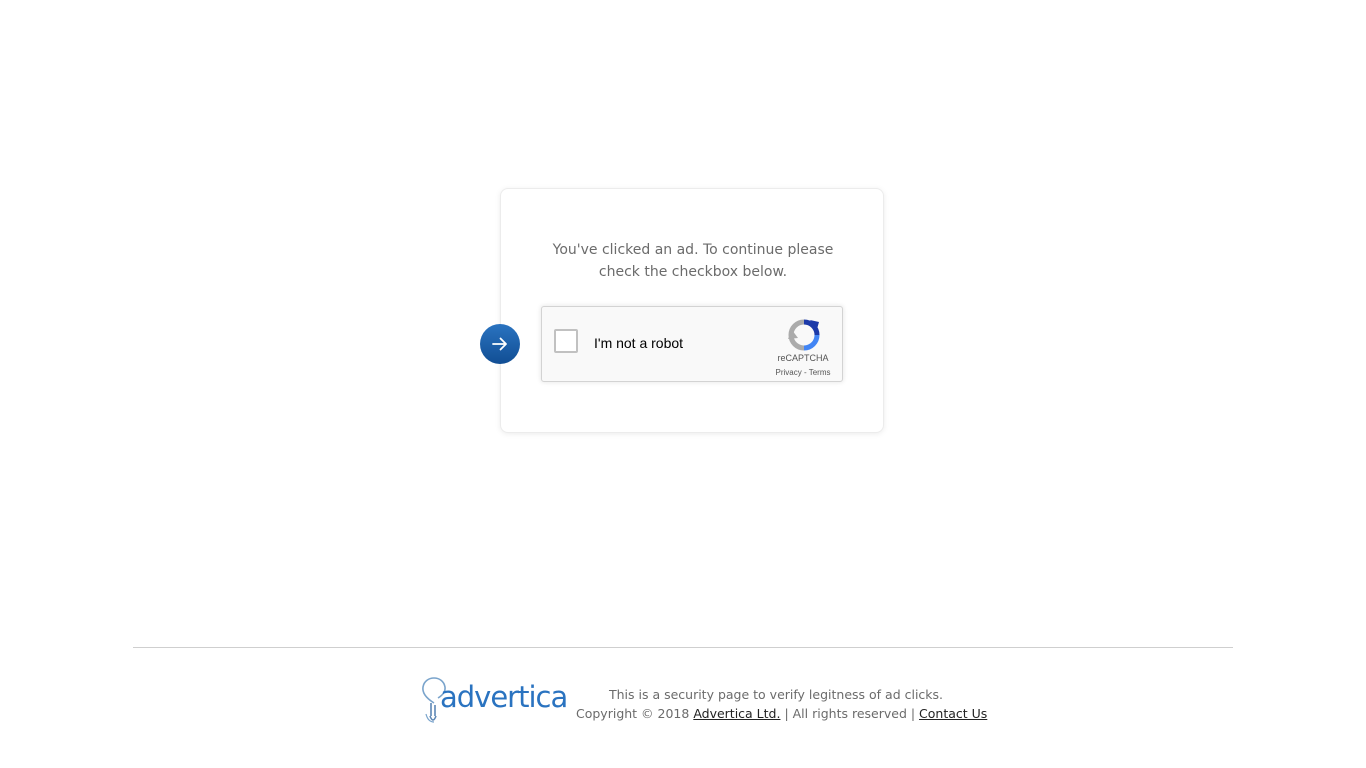  Describe the element at coordinates (635, 713) in the screenshot. I see `copyright-prefix: Copyright © 2018` at that location.